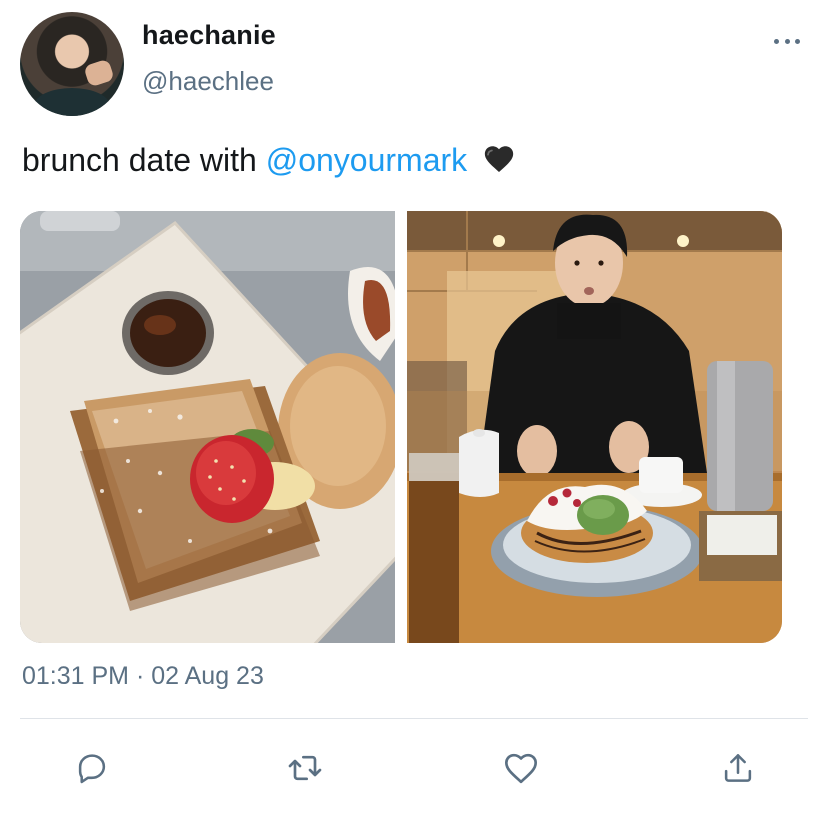 This screenshot has width=828, height=813. Describe the element at coordinates (414, 768) in the screenshot. I see `action-bar` at that location.